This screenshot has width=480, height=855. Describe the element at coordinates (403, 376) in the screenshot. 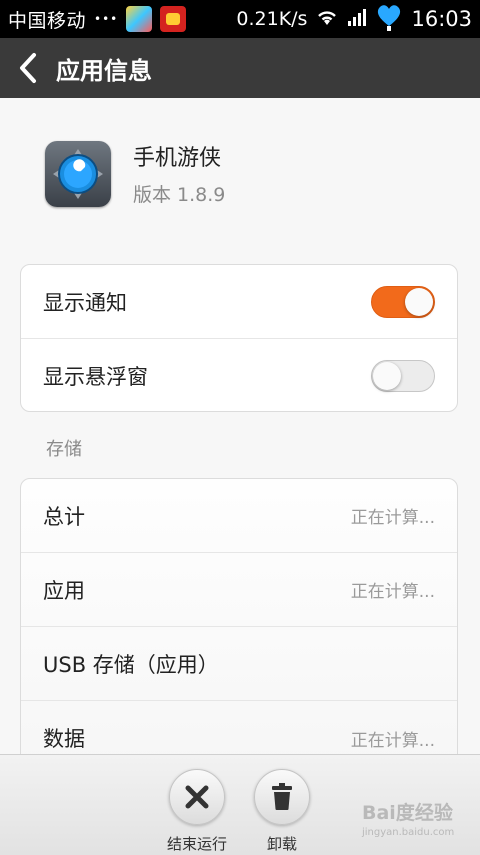

I see `show-floating-window-switch` at that location.